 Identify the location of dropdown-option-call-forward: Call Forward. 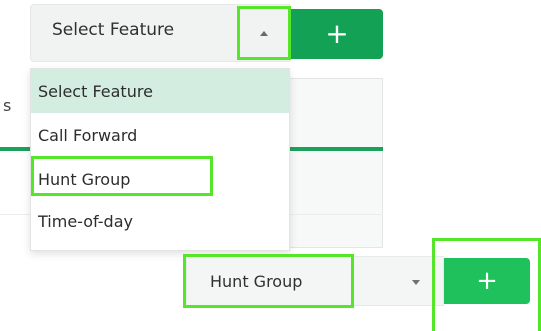
(160, 135).